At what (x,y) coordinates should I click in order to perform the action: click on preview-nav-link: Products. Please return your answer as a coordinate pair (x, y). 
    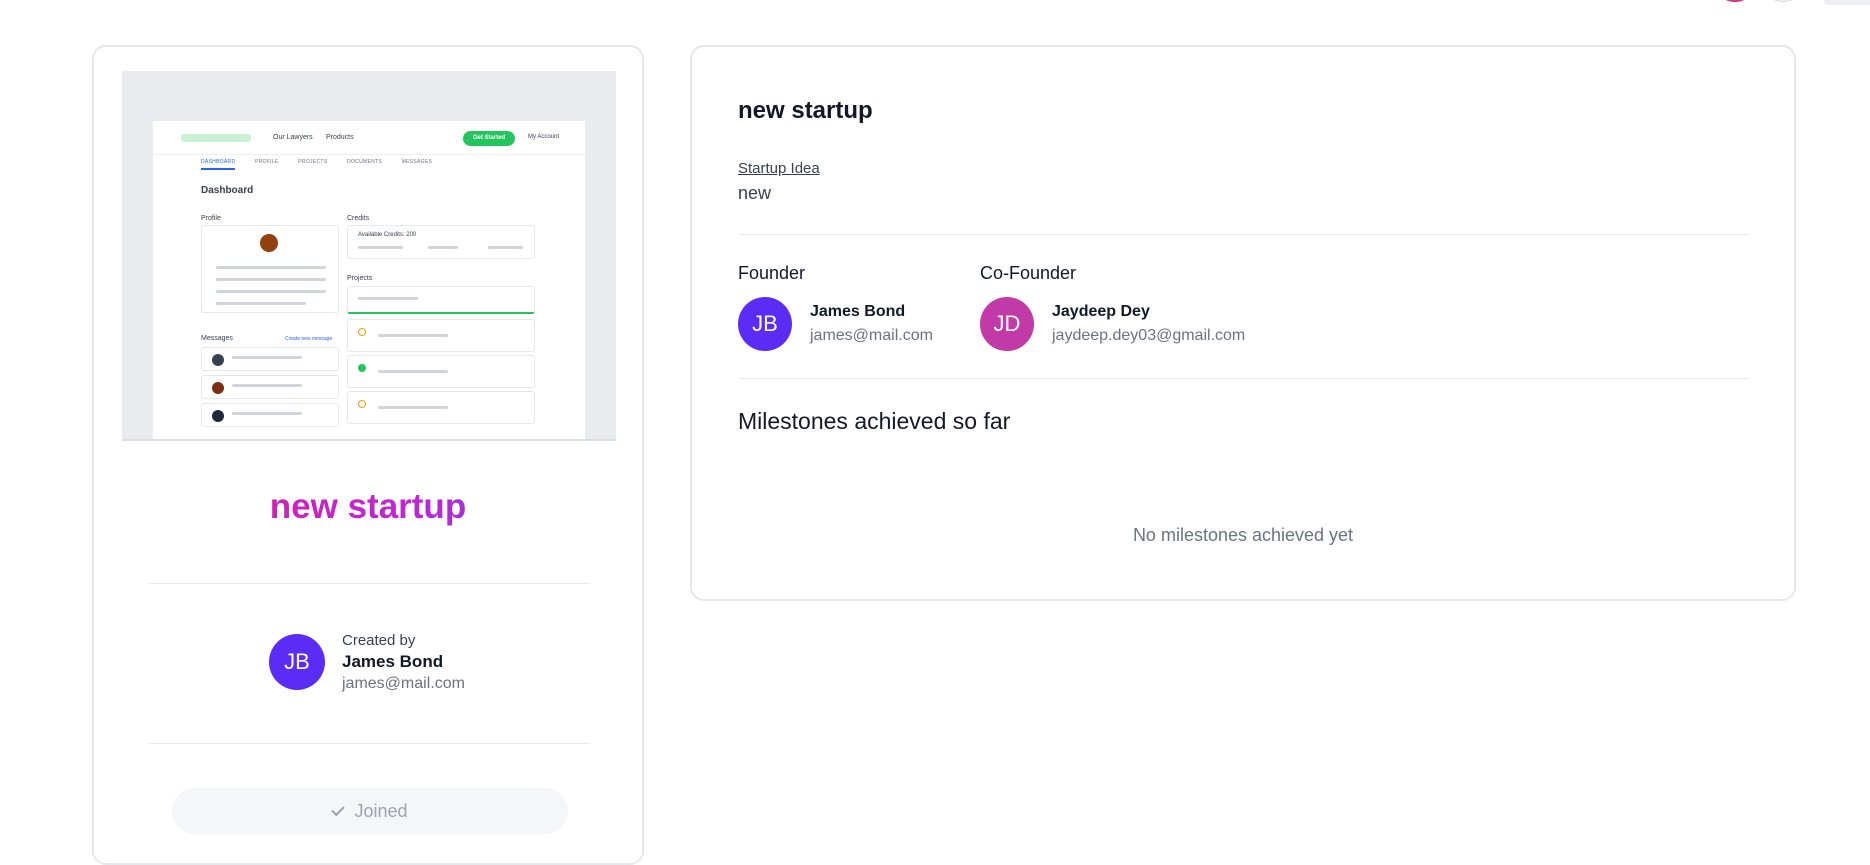
    Looking at the image, I should click on (340, 137).